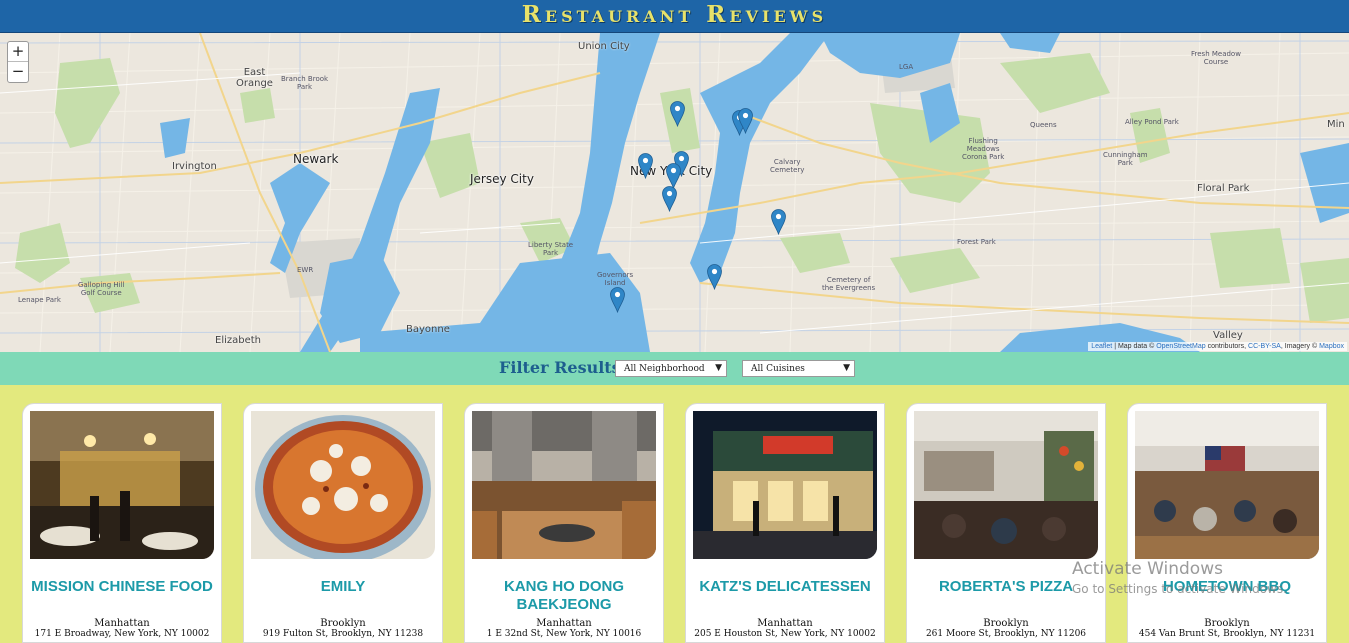 The image size is (1349, 643). I want to click on map-label-jersey-city: Jersey City, so click(502, 179).